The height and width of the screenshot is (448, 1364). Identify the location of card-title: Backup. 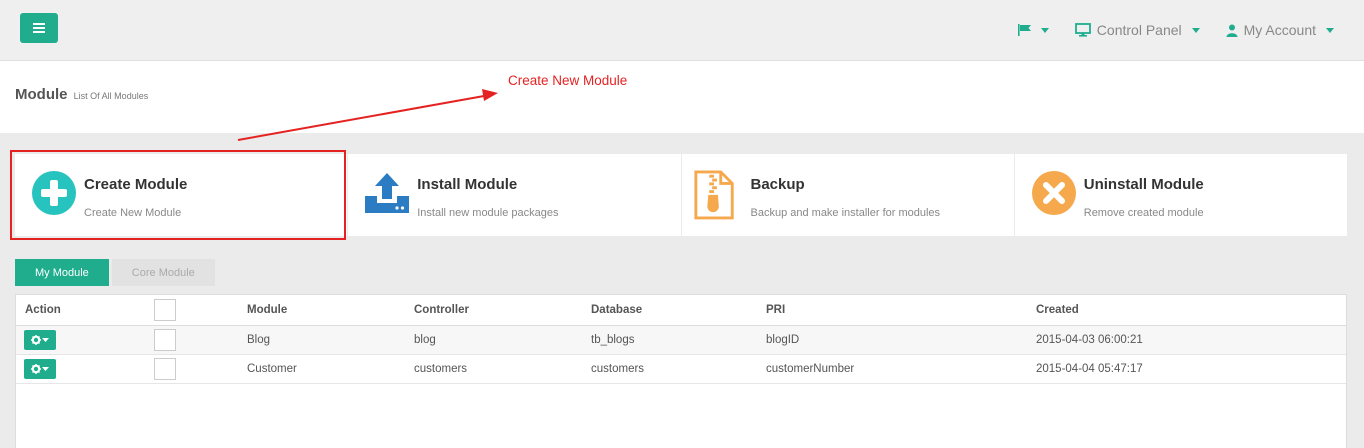
(777, 184).